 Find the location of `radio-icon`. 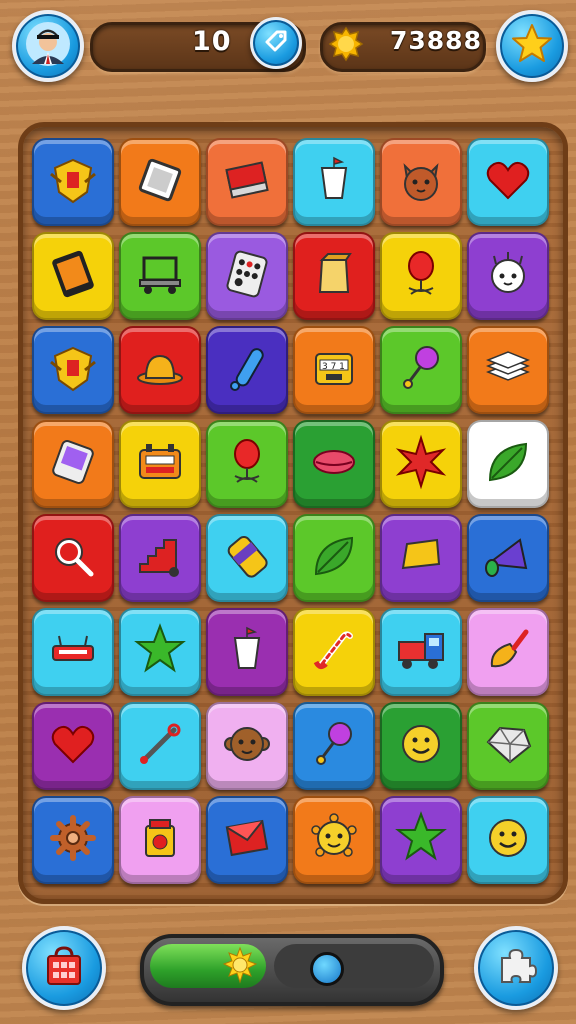

radio-icon is located at coordinates (160, 464).